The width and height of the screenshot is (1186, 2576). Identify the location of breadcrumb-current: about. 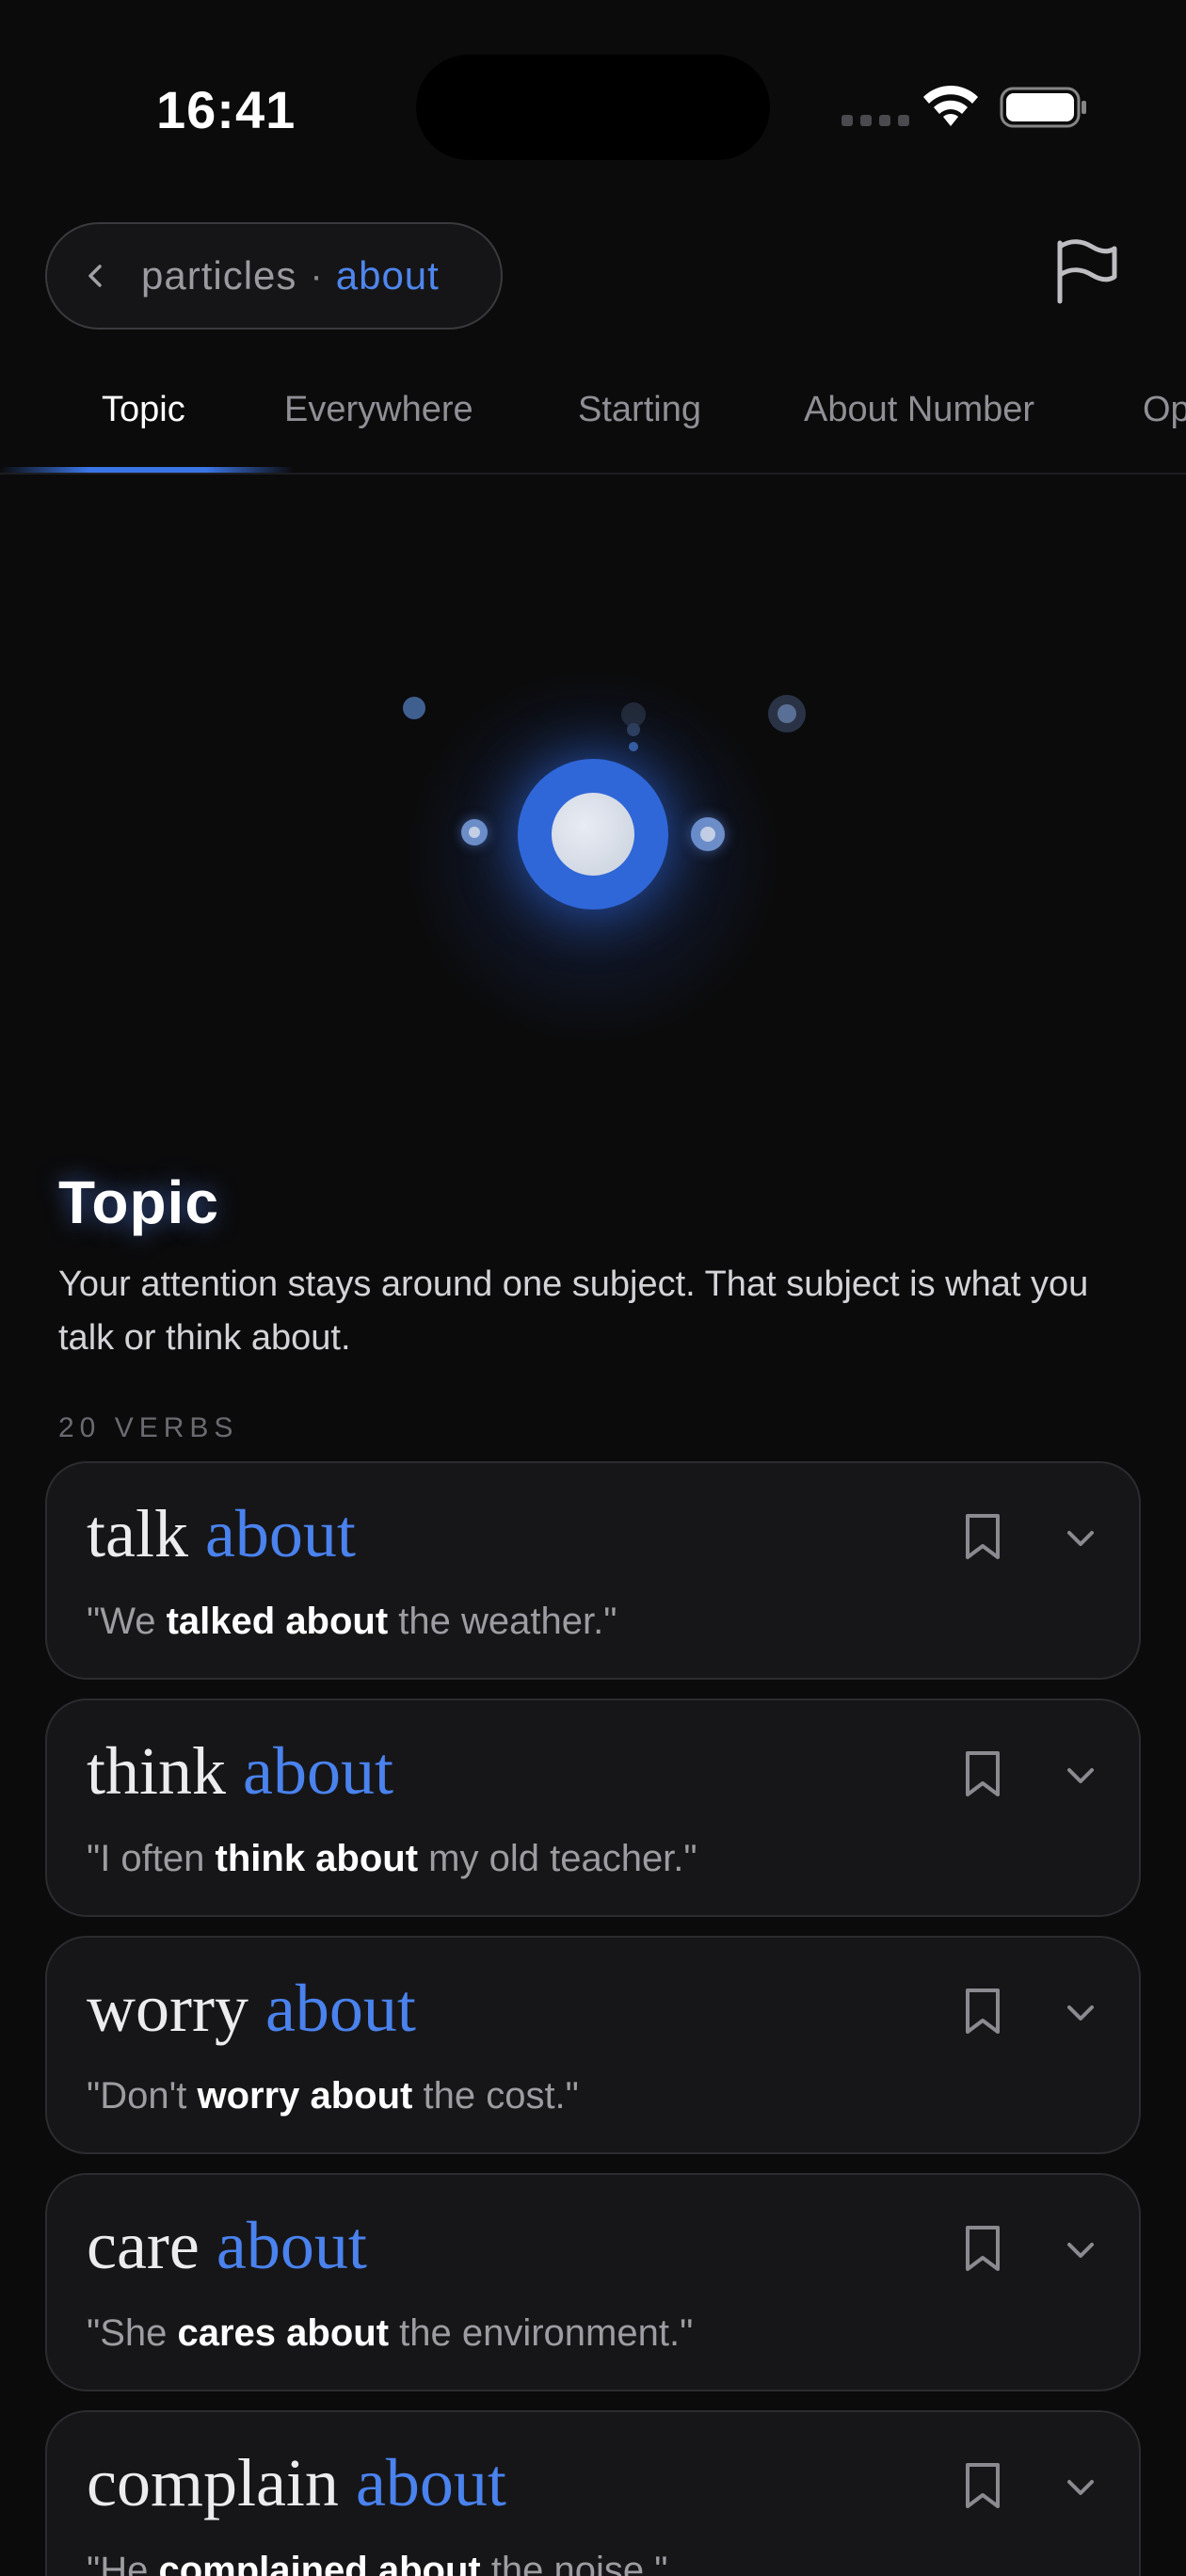
(387, 275).